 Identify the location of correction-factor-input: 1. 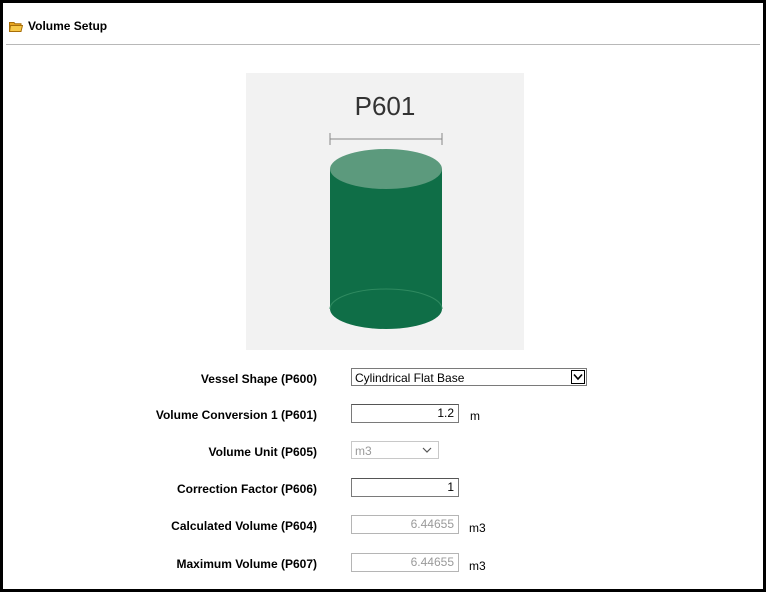
(405, 487).